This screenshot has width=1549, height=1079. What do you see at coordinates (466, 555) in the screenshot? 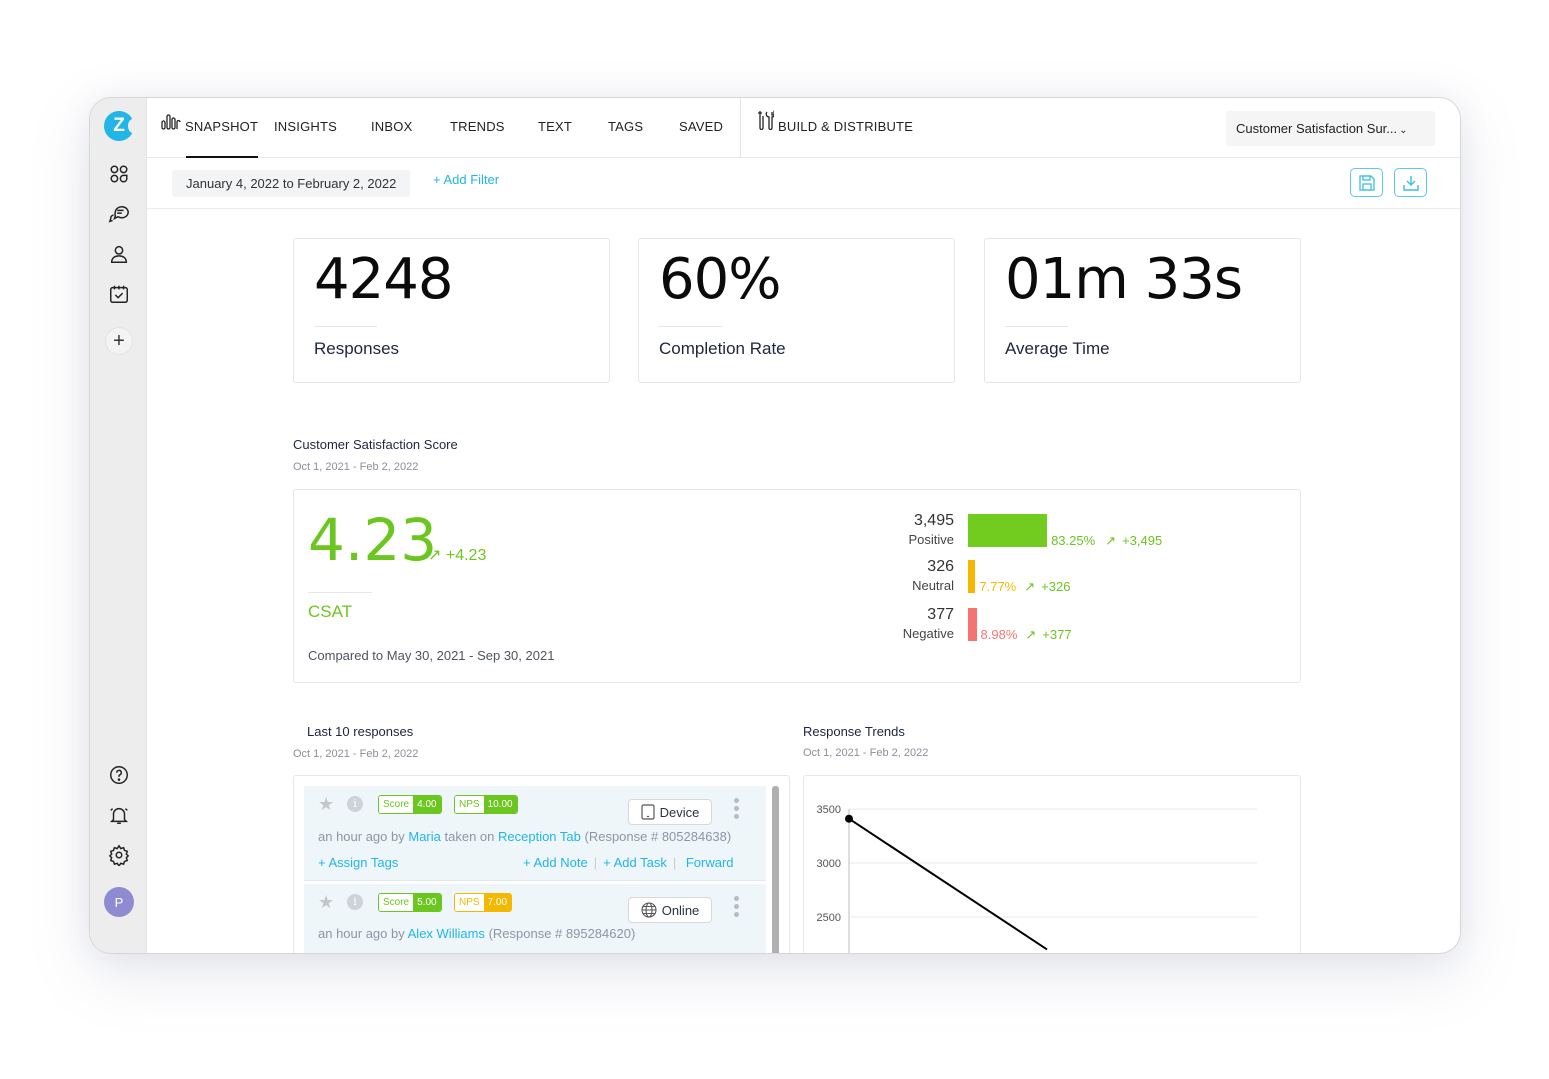
I see `csat-delta-value: +4.23` at bounding box center [466, 555].